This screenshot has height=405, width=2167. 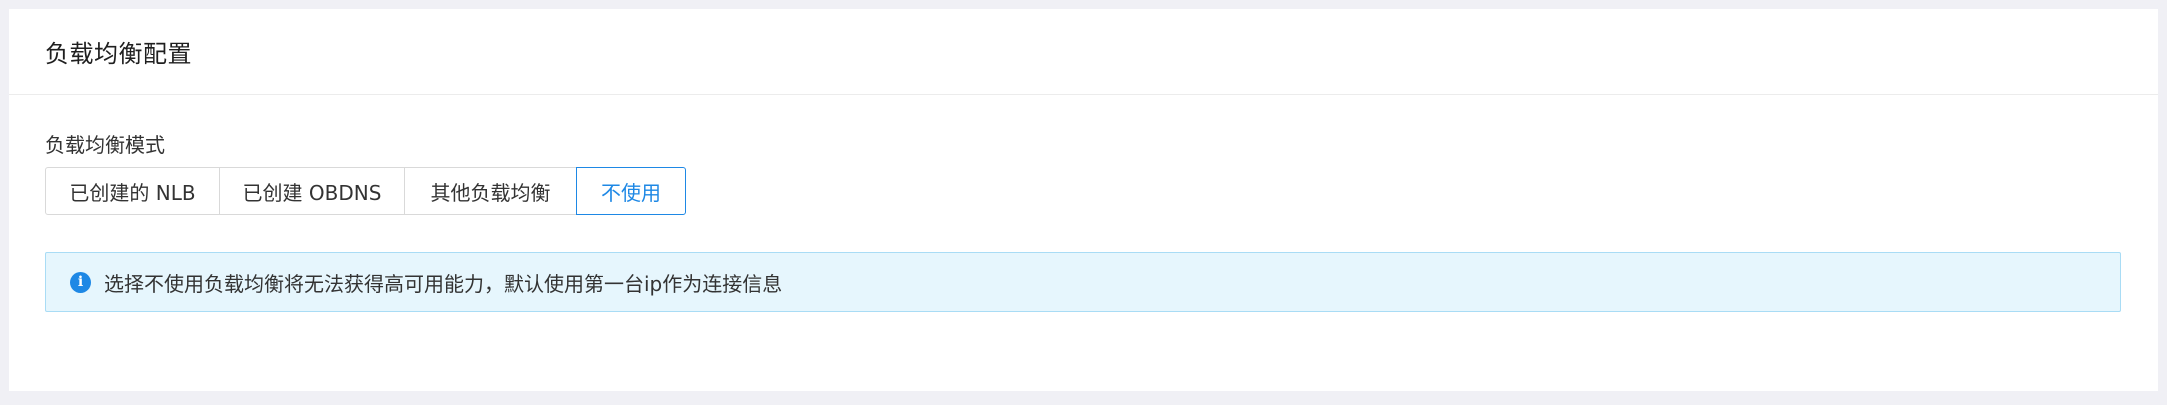 I want to click on alert-text: 选择不使用负载均衡将无法获得高可用能力，默认使用第一台ip作为连接信息, so click(x=443, y=283).